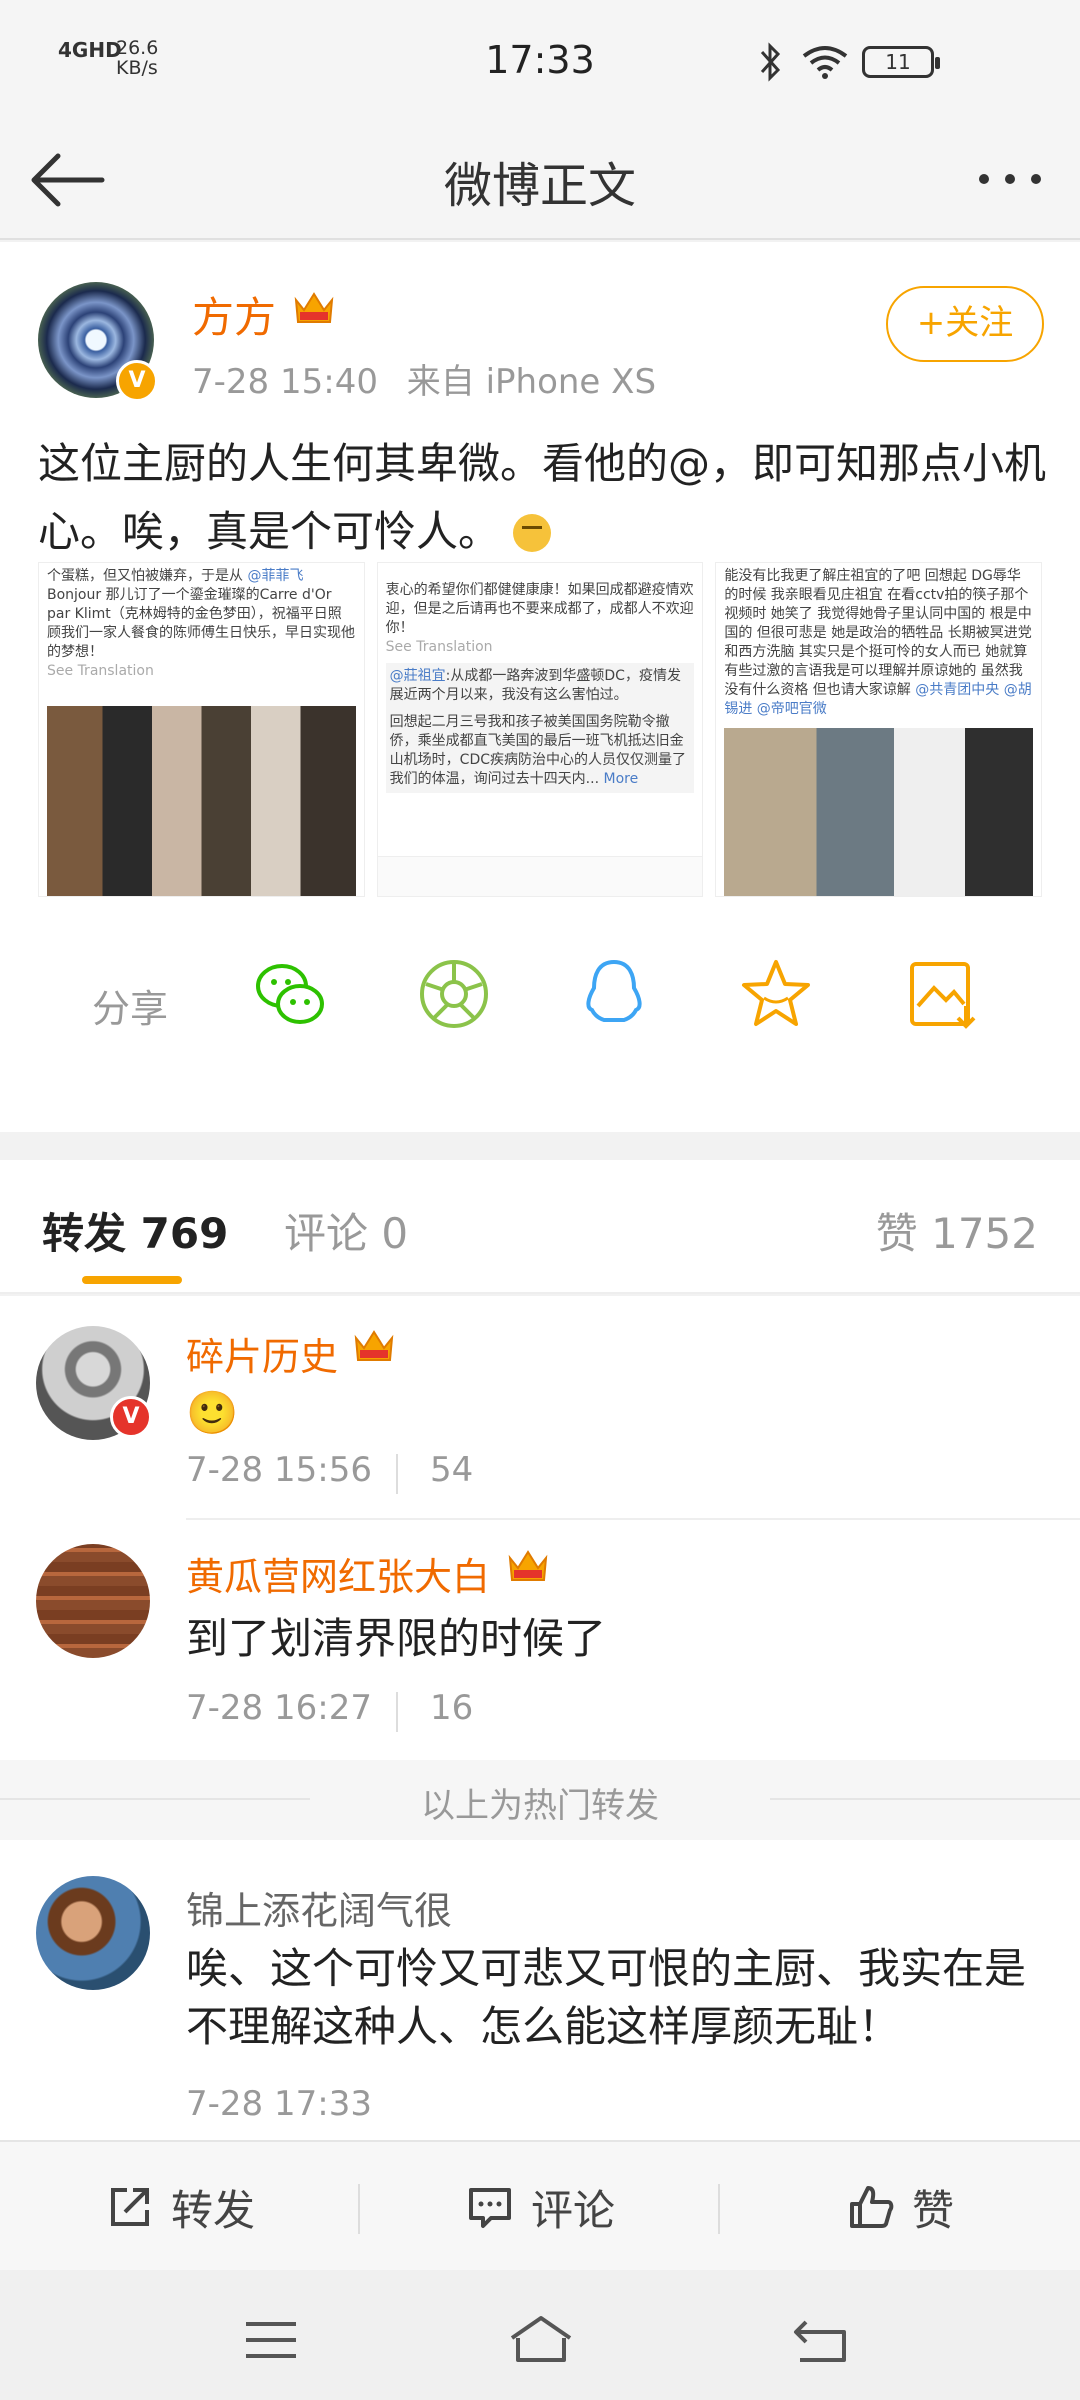  I want to click on thumbs-up-icon, so click(871, 2207).